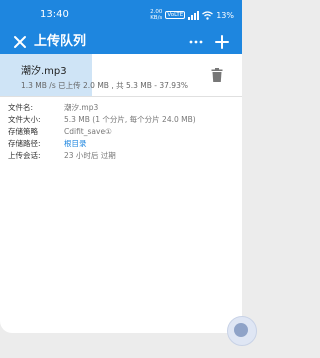  I want to click on detail-value: 潮汐.mp3, so click(81, 107).